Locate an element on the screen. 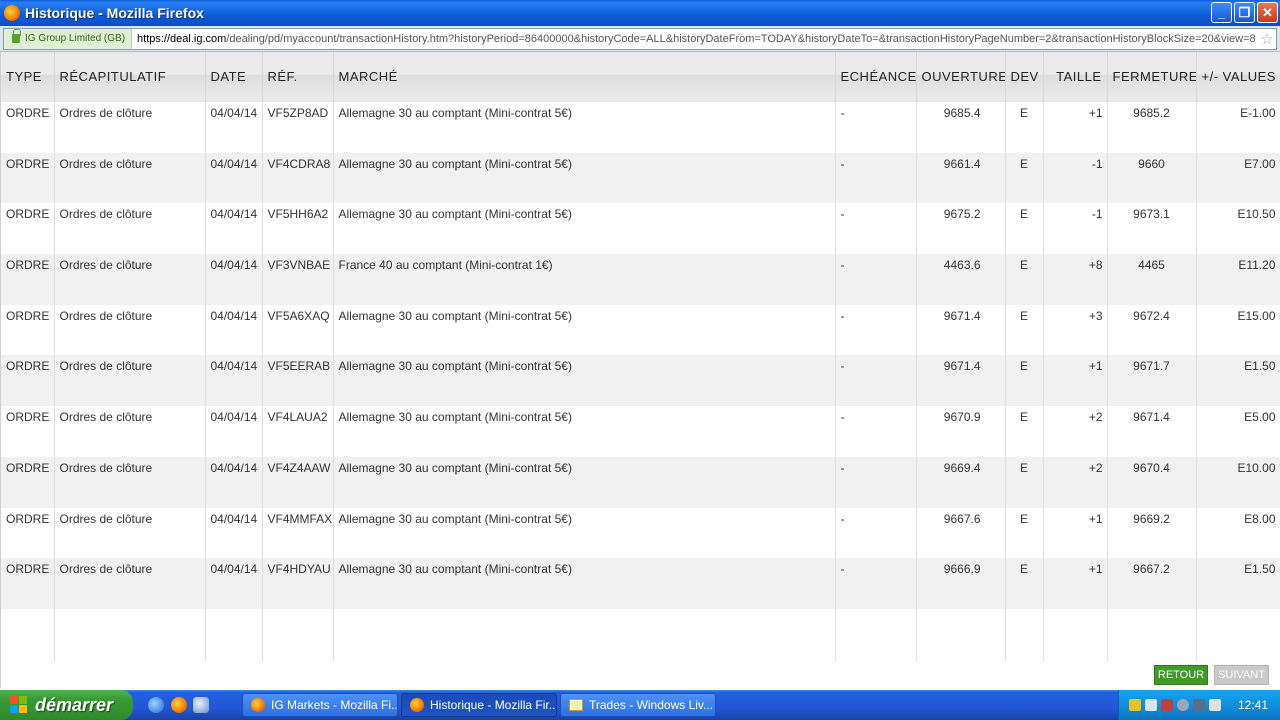  market-cell: France 40 au comptant (Mini-contrat 1€) is located at coordinates (584, 279).